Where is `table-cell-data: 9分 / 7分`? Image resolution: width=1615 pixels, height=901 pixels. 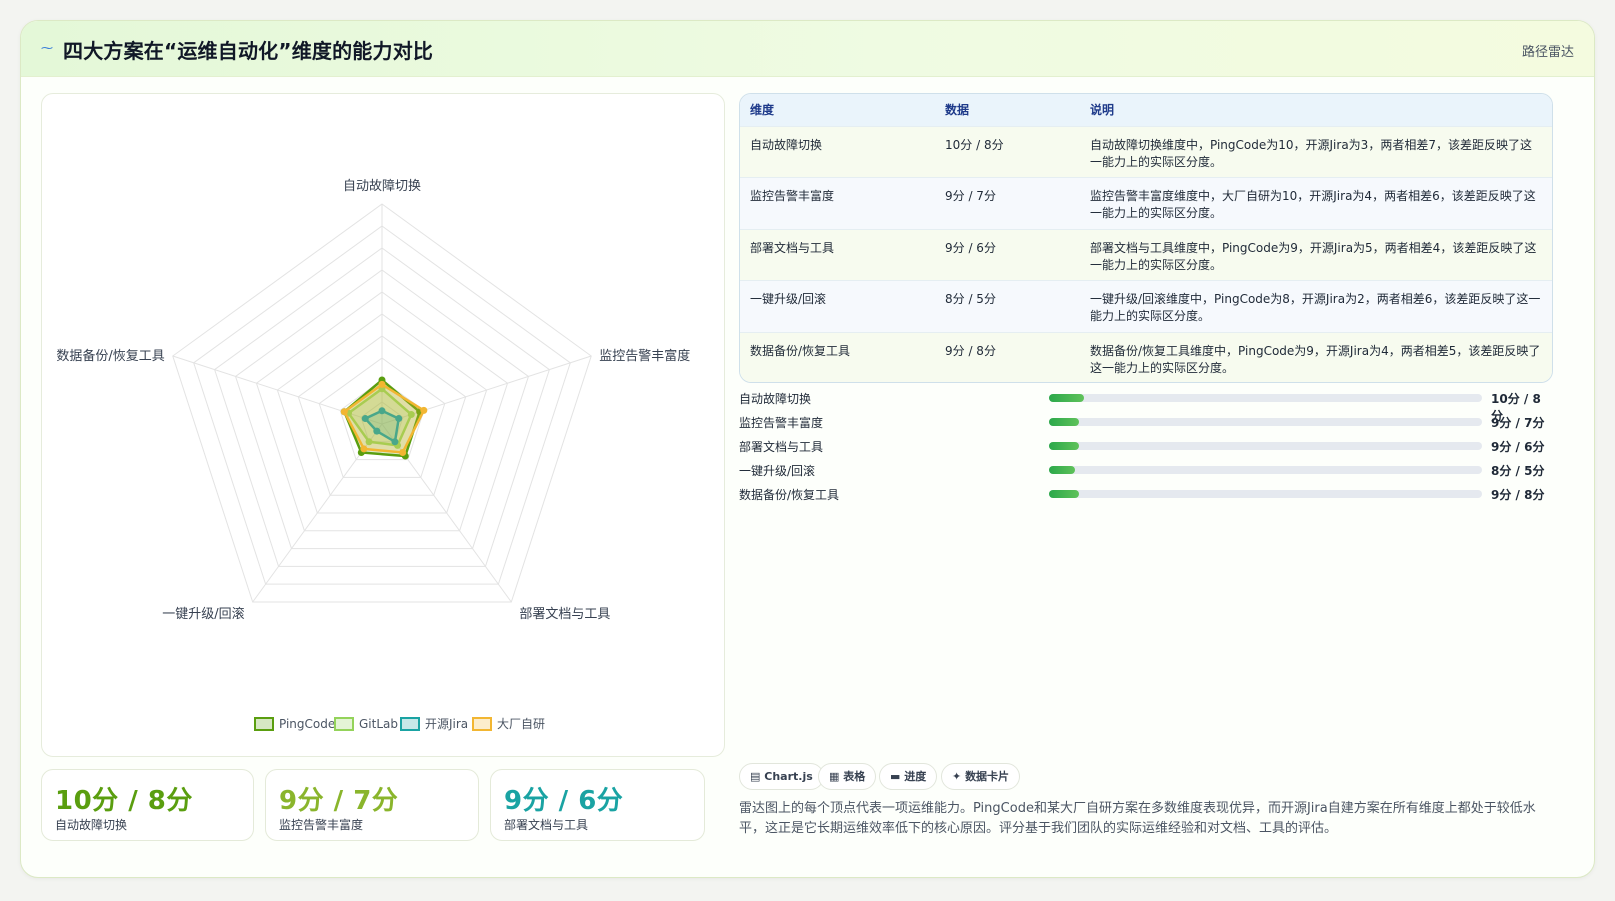 table-cell-data: 9分 / 7分 is located at coordinates (1007, 203).